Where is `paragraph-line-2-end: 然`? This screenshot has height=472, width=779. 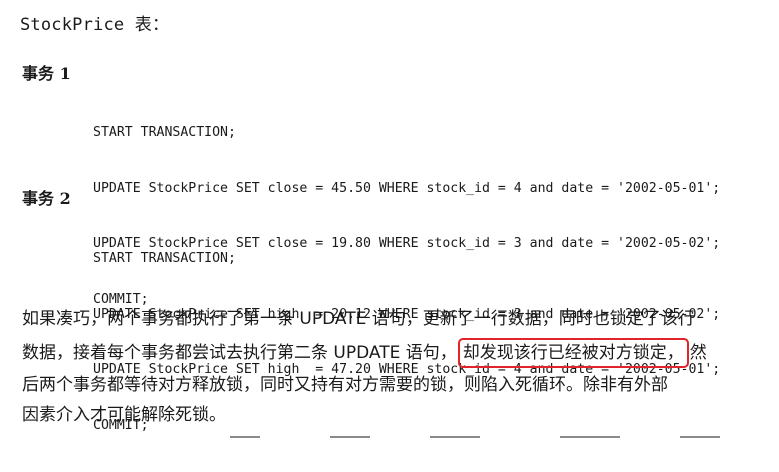
paragraph-line-2-end: 然 is located at coordinates (698, 353).